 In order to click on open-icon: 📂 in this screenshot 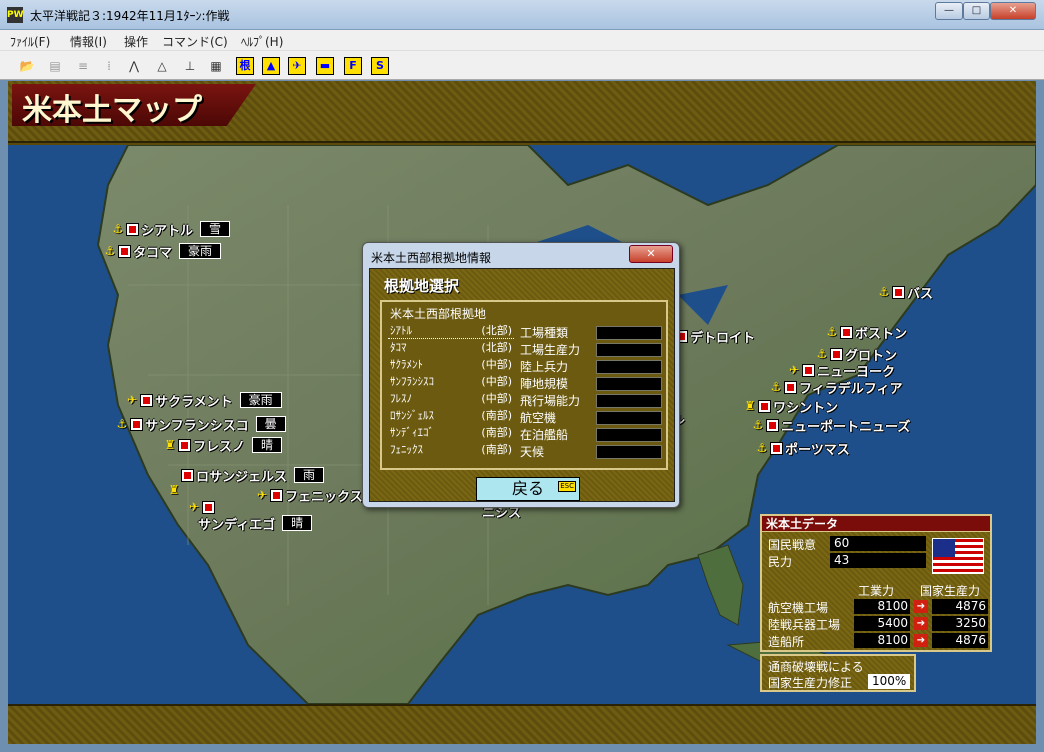, I will do `click(27, 66)`.